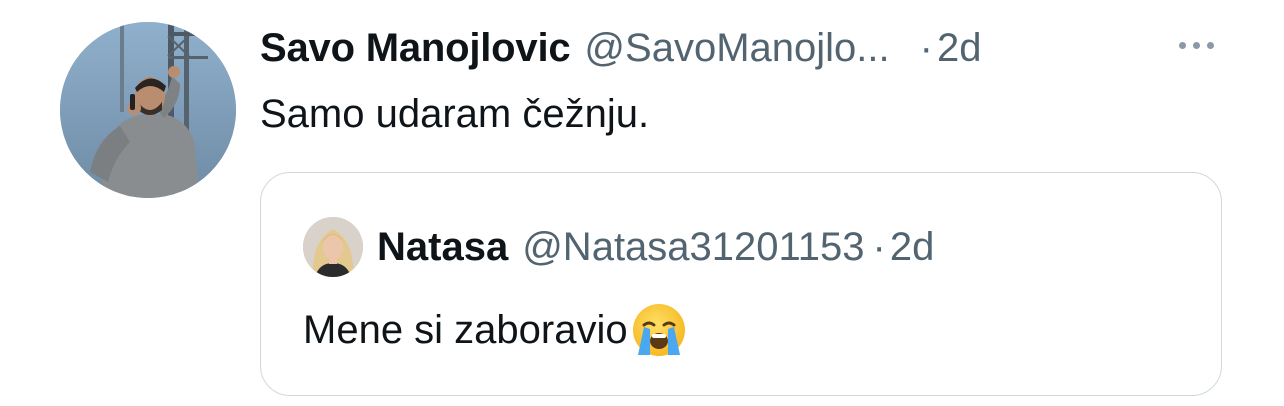 This screenshot has height=406, width=1284. Describe the element at coordinates (455, 114) in the screenshot. I see `tweet-text: Samo udaram čežnju.` at that location.